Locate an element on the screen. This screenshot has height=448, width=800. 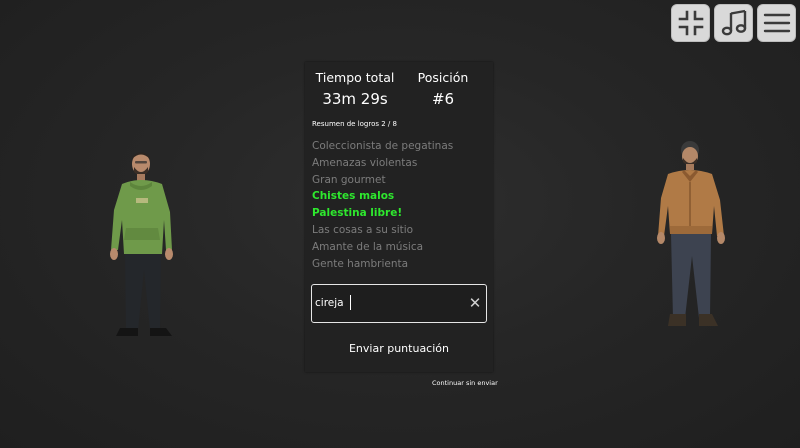
hamburger-menu-icon is located at coordinates (776, 23).